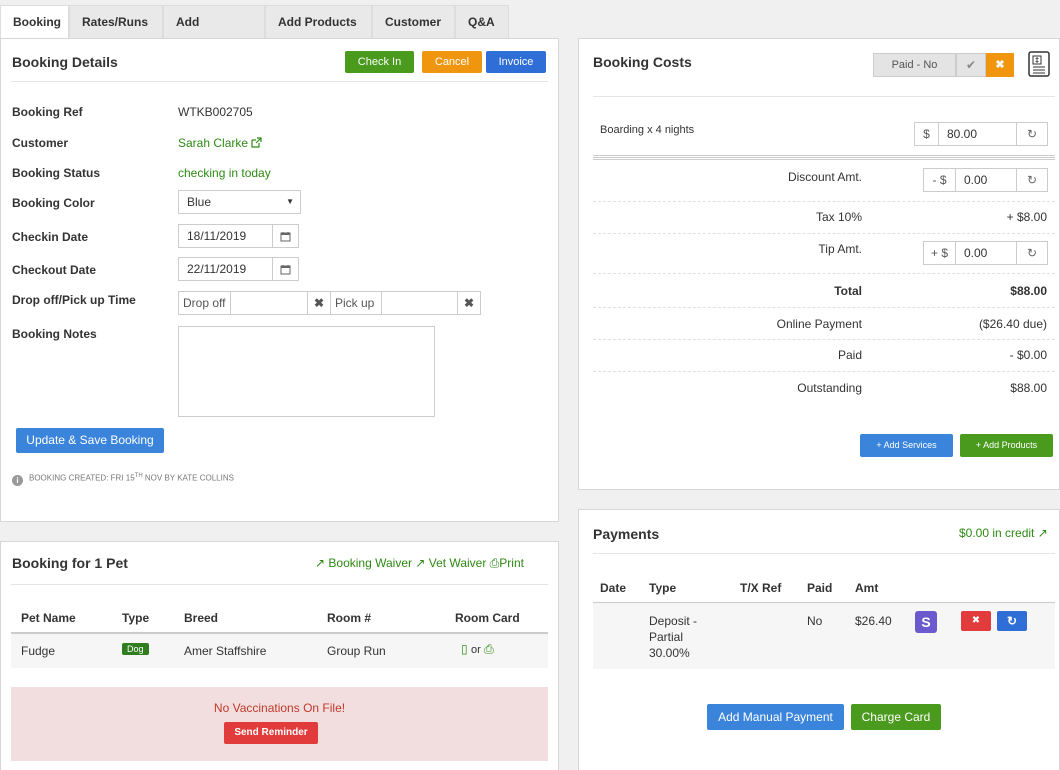  What do you see at coordinates (256, 142) in the screenshot?
I see `external-link-icon` at bounding box center [256, 142].